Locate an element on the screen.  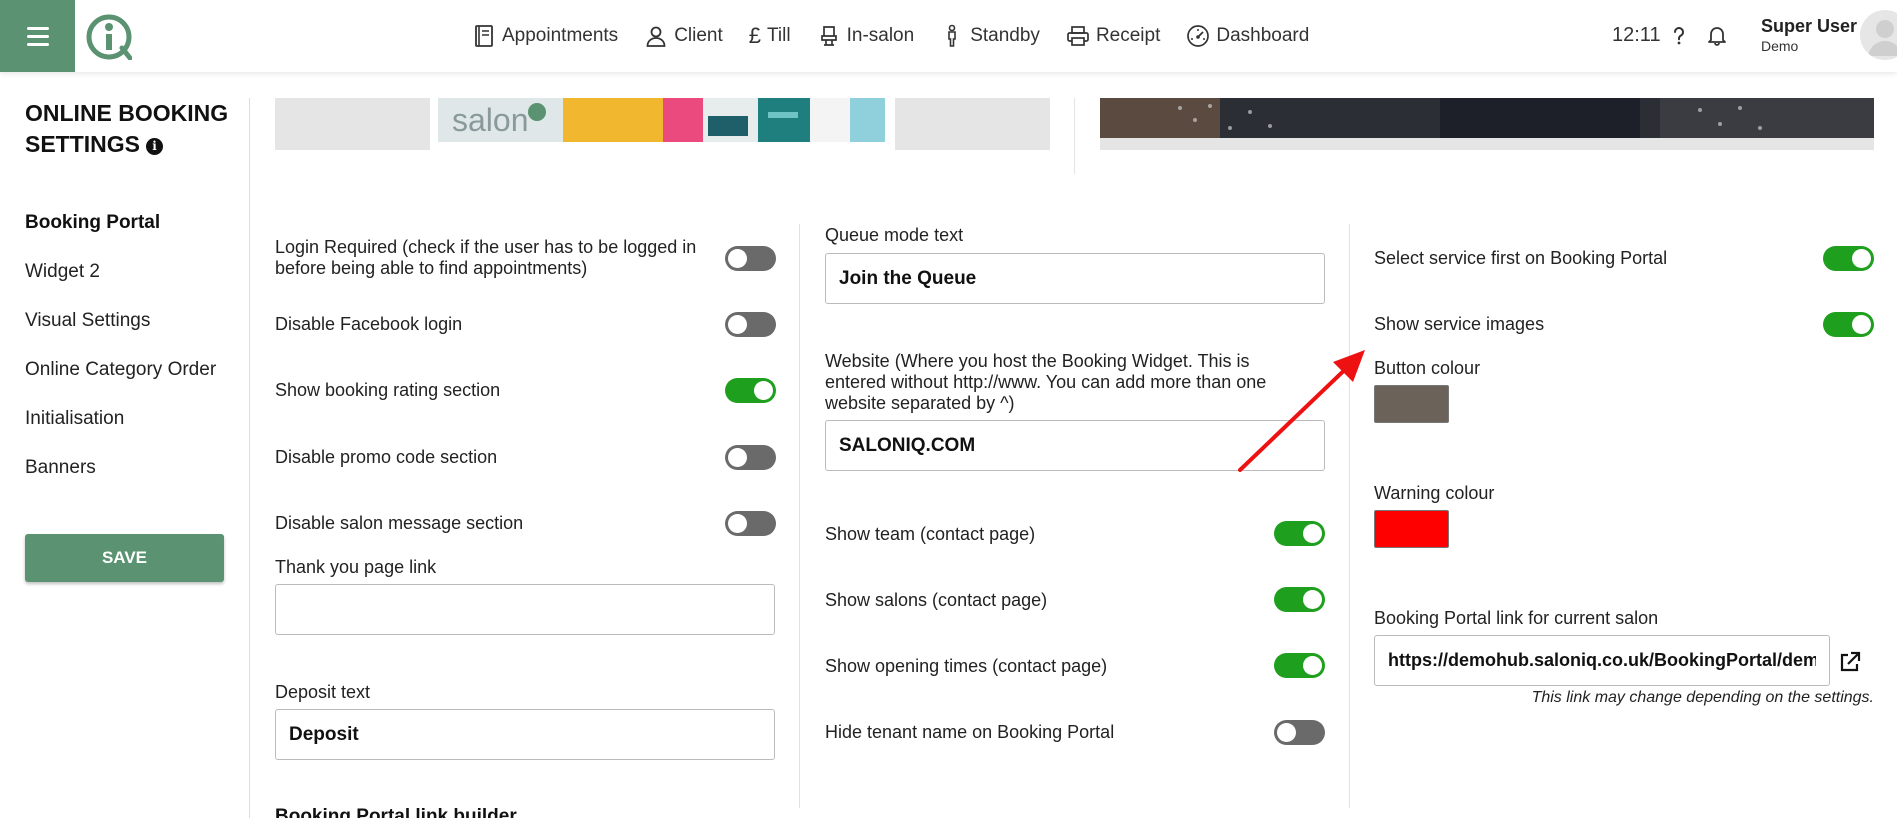
hide-tenant-label: Hide tenant name on Booking Portal is located at coordinates (970, 732).